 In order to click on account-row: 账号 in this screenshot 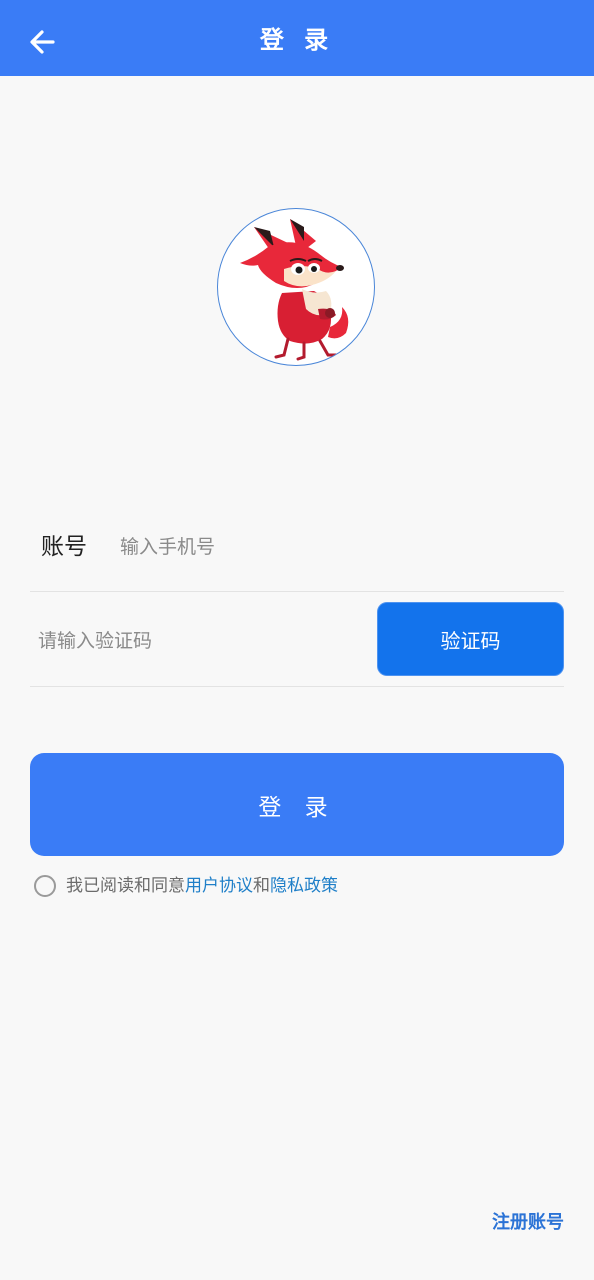, I will do `click(297, 549)`.